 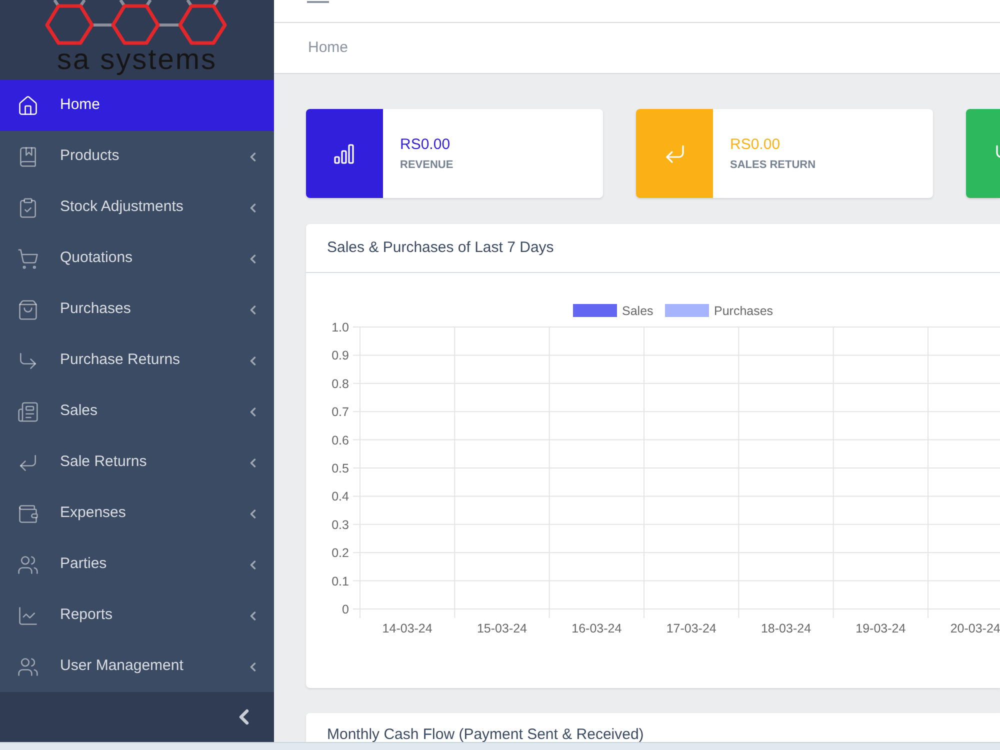 I want to click on breadcrumb-item: Home, so click(x=328, y=48).